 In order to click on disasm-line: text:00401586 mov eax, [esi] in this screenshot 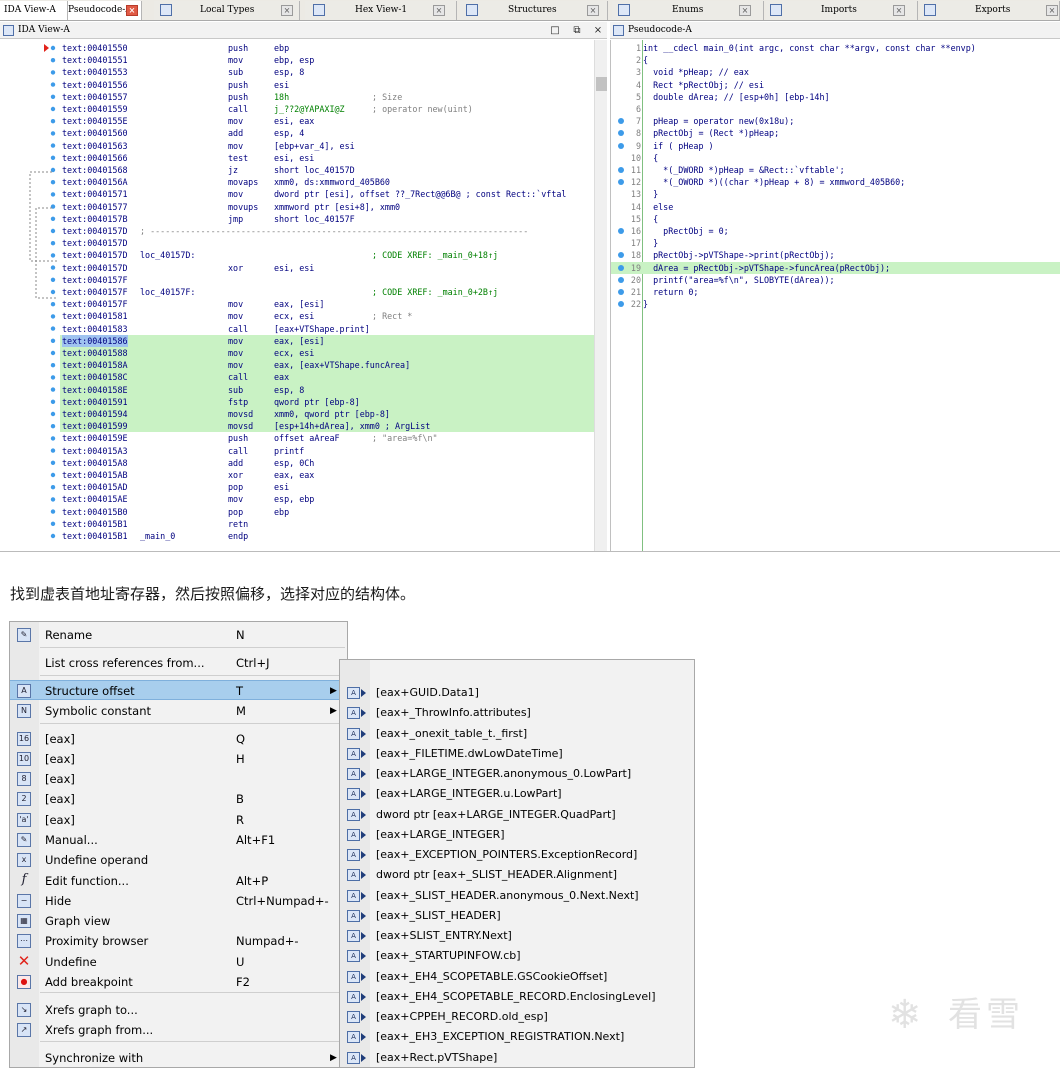, I will do `click(327, 340)`.